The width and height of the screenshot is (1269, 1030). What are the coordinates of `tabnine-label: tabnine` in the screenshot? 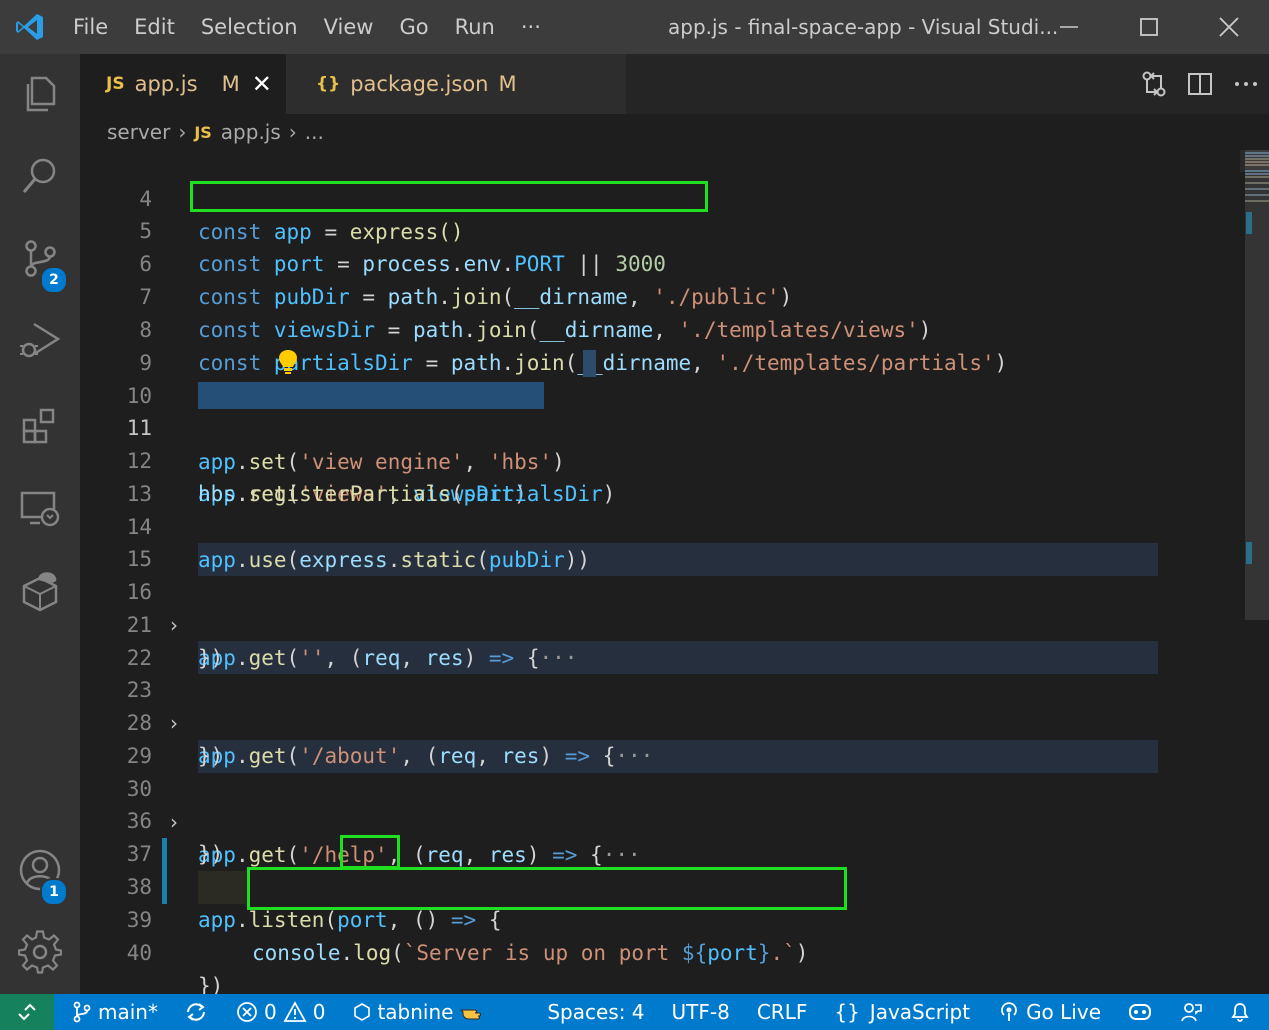 It's located at (415, 1012).